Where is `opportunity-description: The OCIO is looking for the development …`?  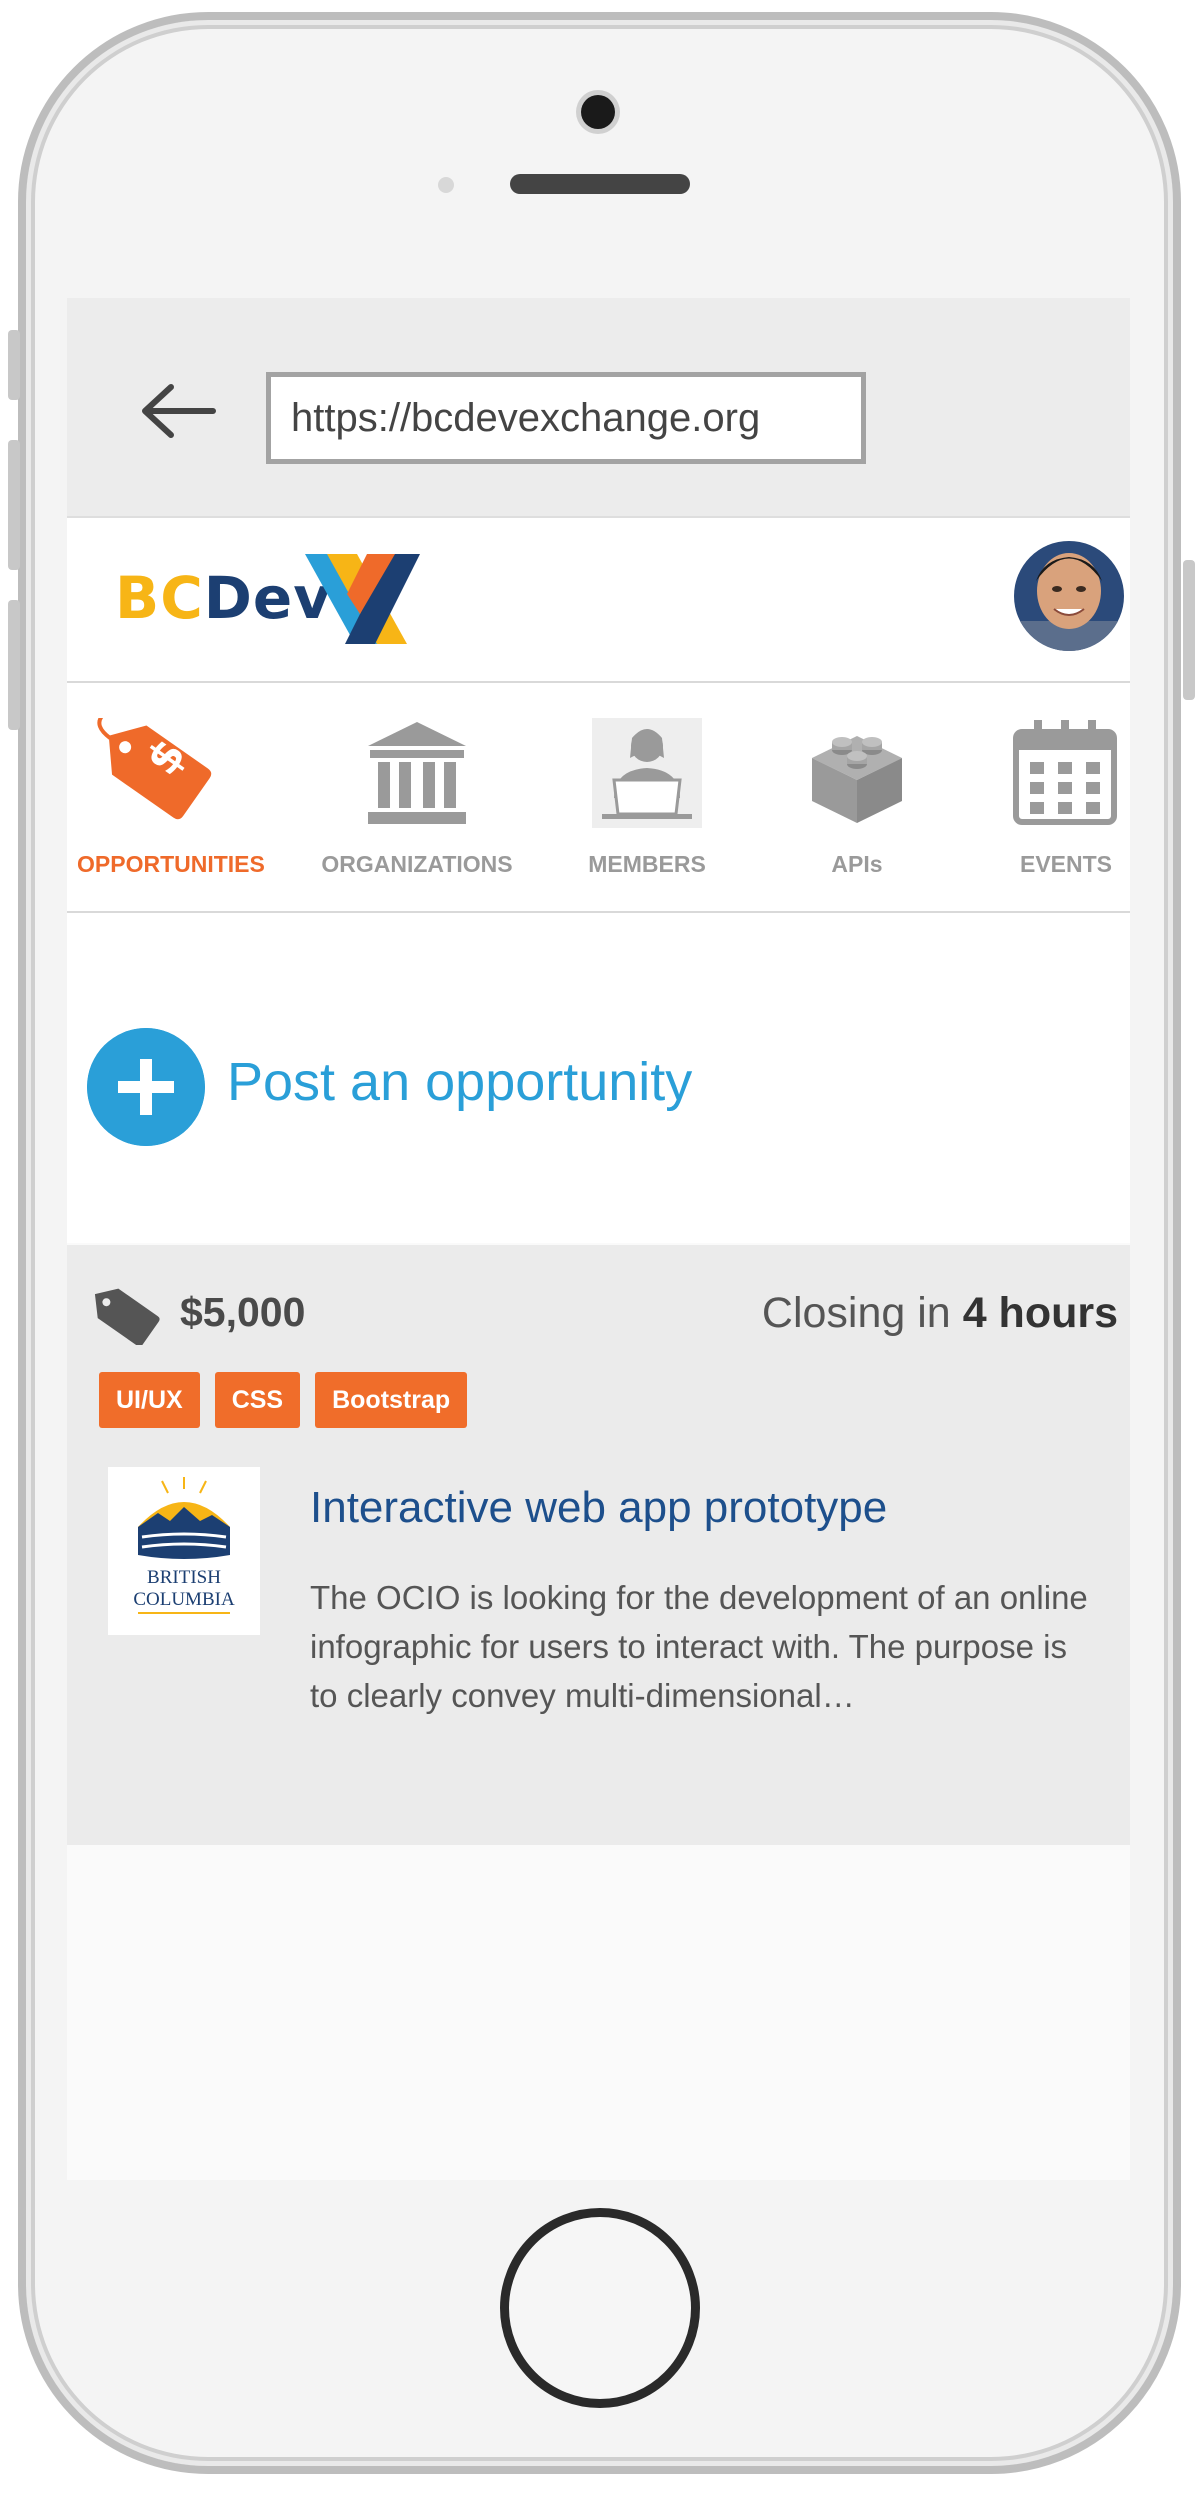 opportunity-description: The OCIO is looking for the development … is located at coordinates (699, 1646).